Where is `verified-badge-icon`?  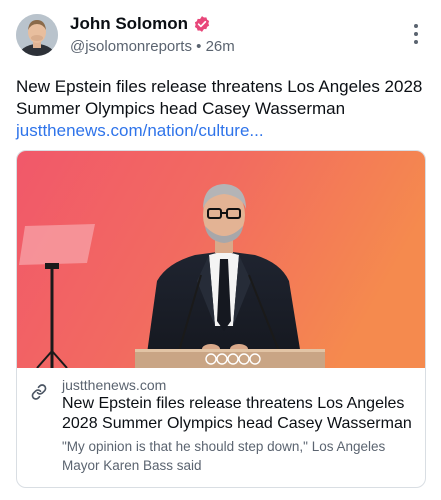
verified-badge-icon is located at coordinates (202, 24).